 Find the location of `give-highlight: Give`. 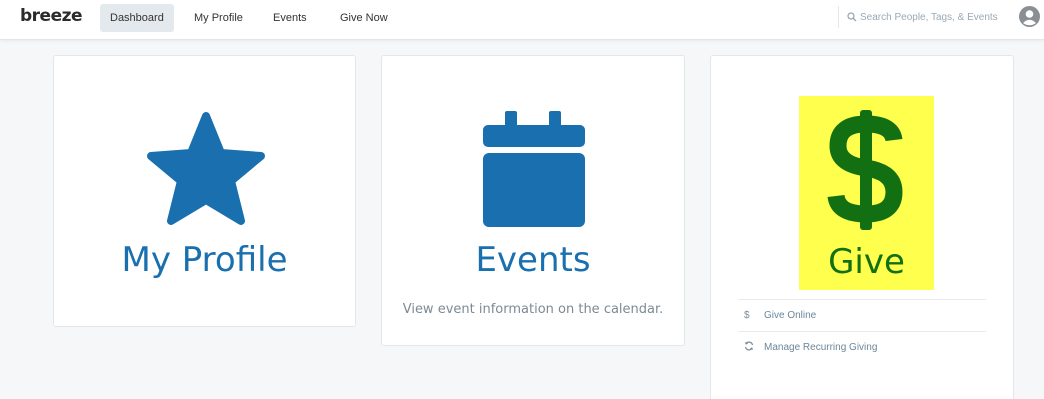

give-highlight: Give is located at coordinates (866, 193).